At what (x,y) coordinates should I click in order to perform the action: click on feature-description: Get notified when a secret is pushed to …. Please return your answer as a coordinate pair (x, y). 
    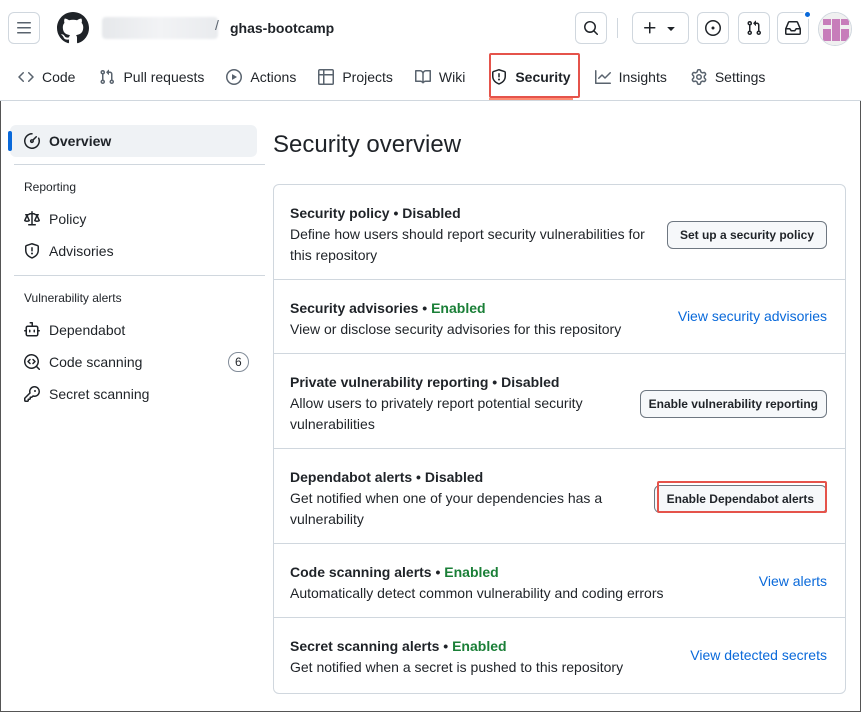
    Looking at the image, I should click on (457, 667).